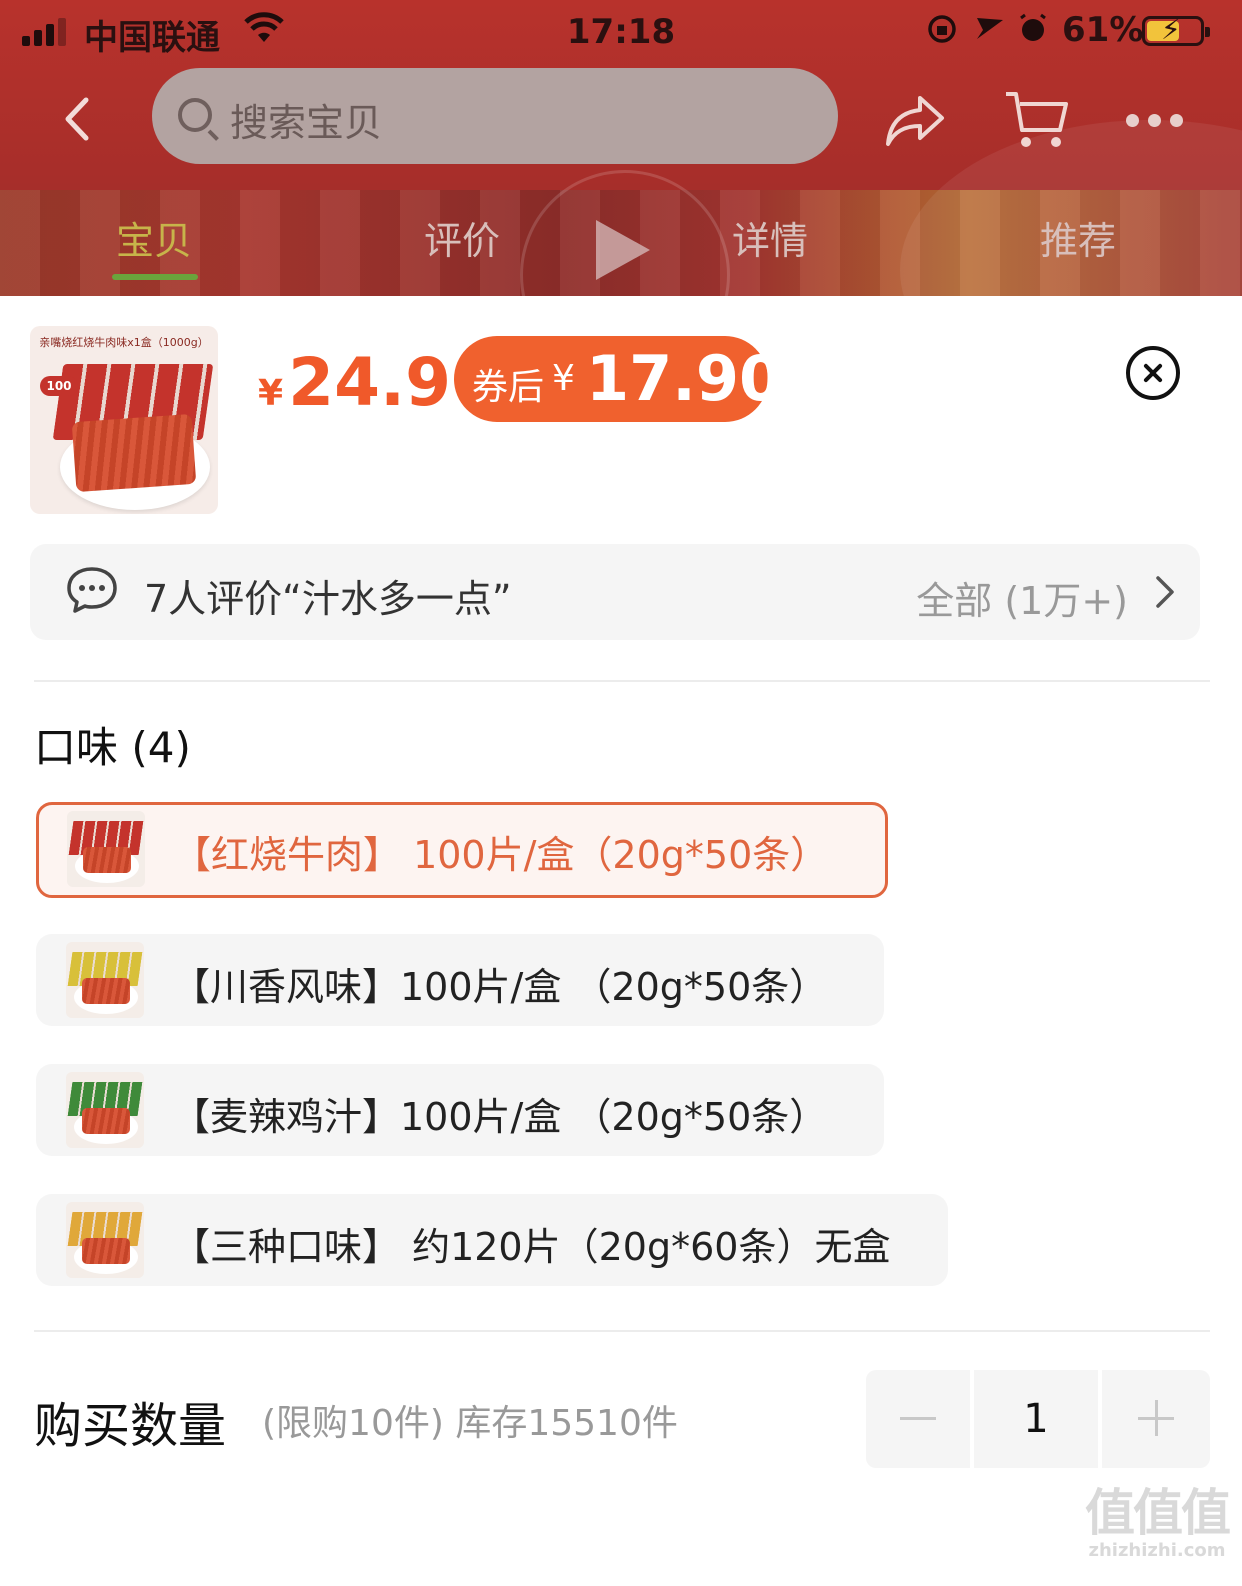 The image size is (1242, 1586). What do you see at coordinates (1037, 121) in the screenshot?
I see `cart-icon` at bounding box center [1037, 121].